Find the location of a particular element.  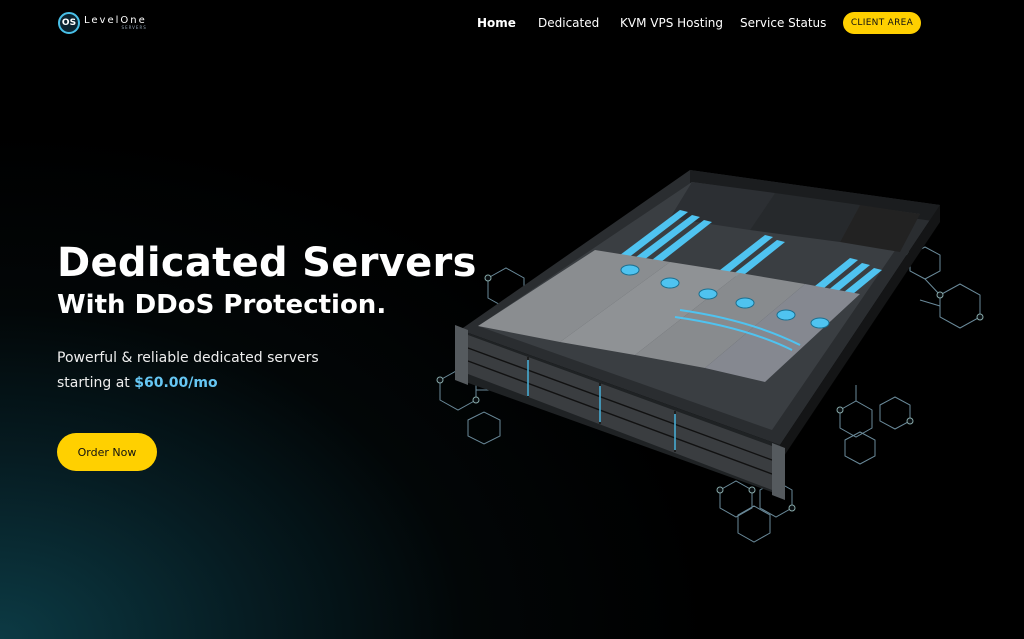

hero-desc-line1: Powerful & reliable dedicated servers is located at coordinates (188, 358).